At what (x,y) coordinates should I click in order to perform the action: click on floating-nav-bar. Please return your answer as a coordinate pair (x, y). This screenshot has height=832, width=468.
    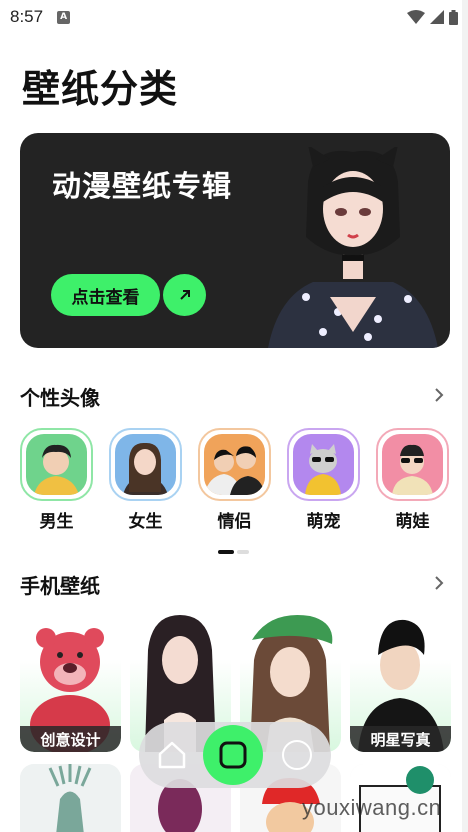
    Looking at the image, I should click on (235, 755).